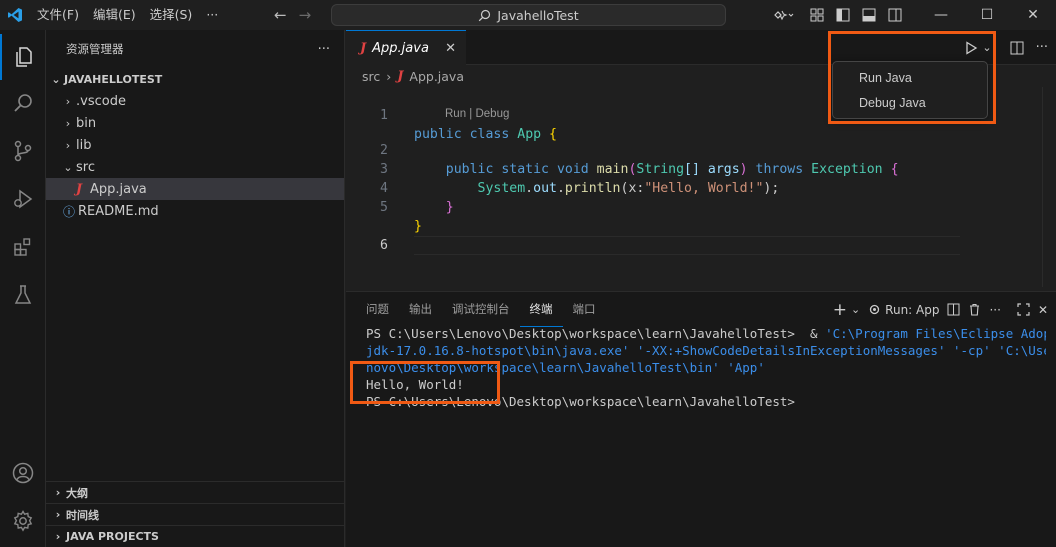 The image size is (1056, 547). I want to click on forward-arrow-icon: →, so click(305, 15).